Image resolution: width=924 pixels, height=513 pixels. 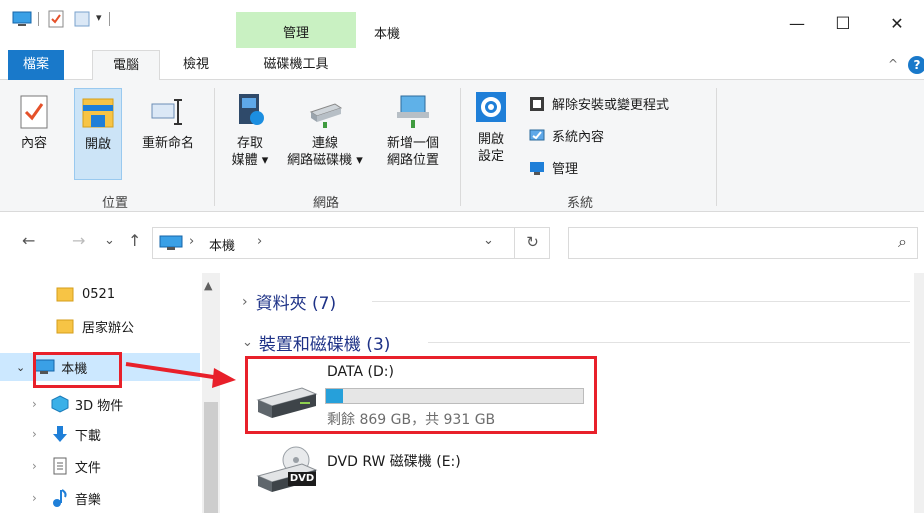 I want to click on customize-quick-access-icon: ▾, so click(x=99, y=17).